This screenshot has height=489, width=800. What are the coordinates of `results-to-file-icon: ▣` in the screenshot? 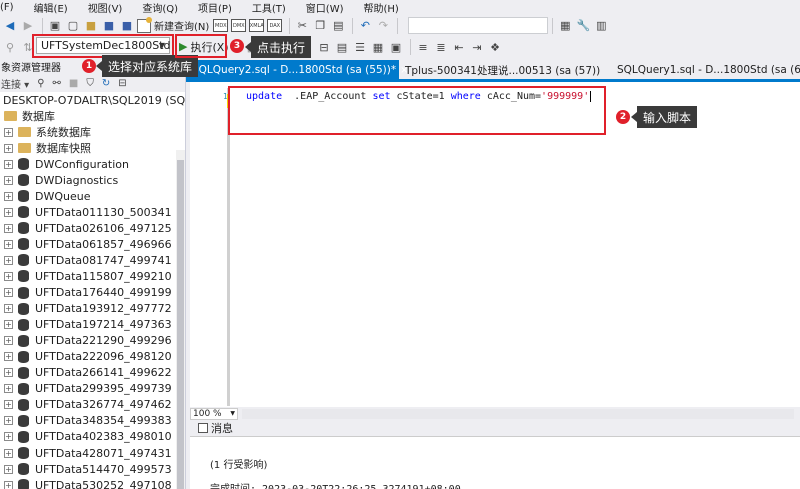 It's located at (396, 47).